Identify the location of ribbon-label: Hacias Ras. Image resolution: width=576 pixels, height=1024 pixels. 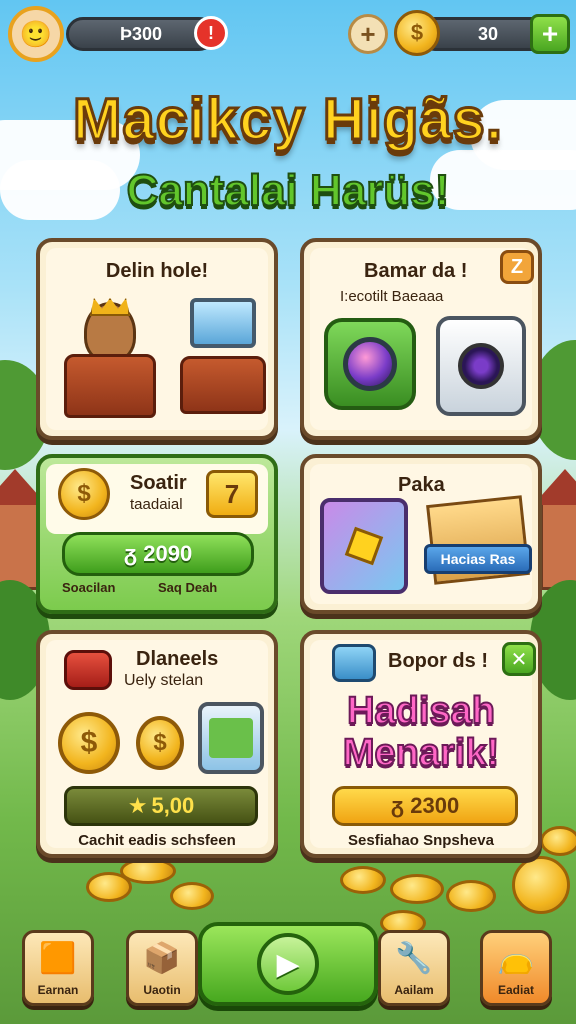
(478, 559).